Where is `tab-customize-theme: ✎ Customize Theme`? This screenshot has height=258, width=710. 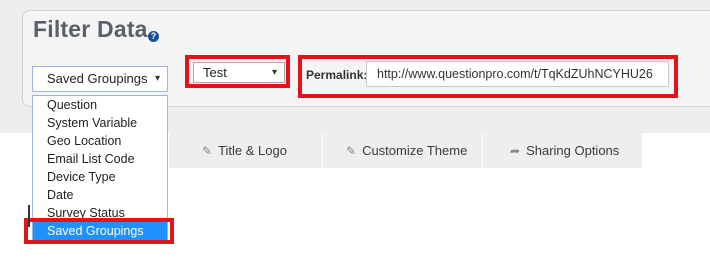
tab-customize-theme: ✎ Customize Theme is located at coordinates (406, 150).